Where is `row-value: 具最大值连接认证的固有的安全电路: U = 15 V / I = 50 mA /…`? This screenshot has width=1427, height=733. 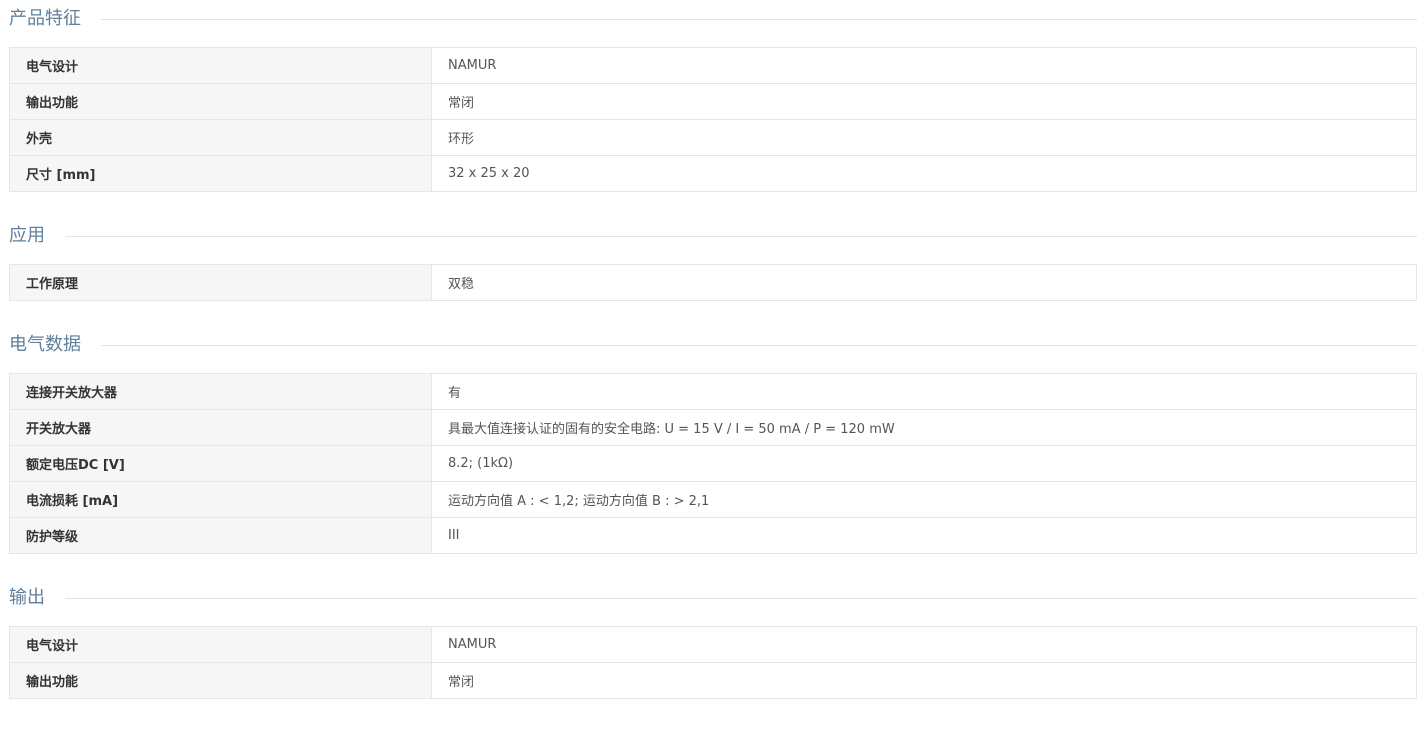
row-value: 具最大值连接认证的固有的安全电路: U = 15 V / I = 50 mA /… is located at coordinates (924, 427).